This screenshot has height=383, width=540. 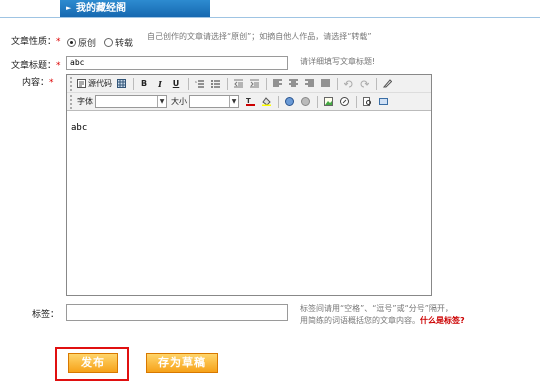 What do you see at coordinates (81, 42) in the screenshot?
I see `radio-original: 原创` at bounding box center [81, 42].